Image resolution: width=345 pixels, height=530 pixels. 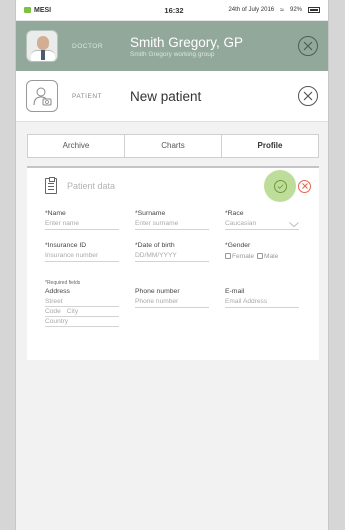 What do you see at coordinates (157, 291) in the screenshot?
I see `phone-label: Phone number` at bounding box center [157, 291].